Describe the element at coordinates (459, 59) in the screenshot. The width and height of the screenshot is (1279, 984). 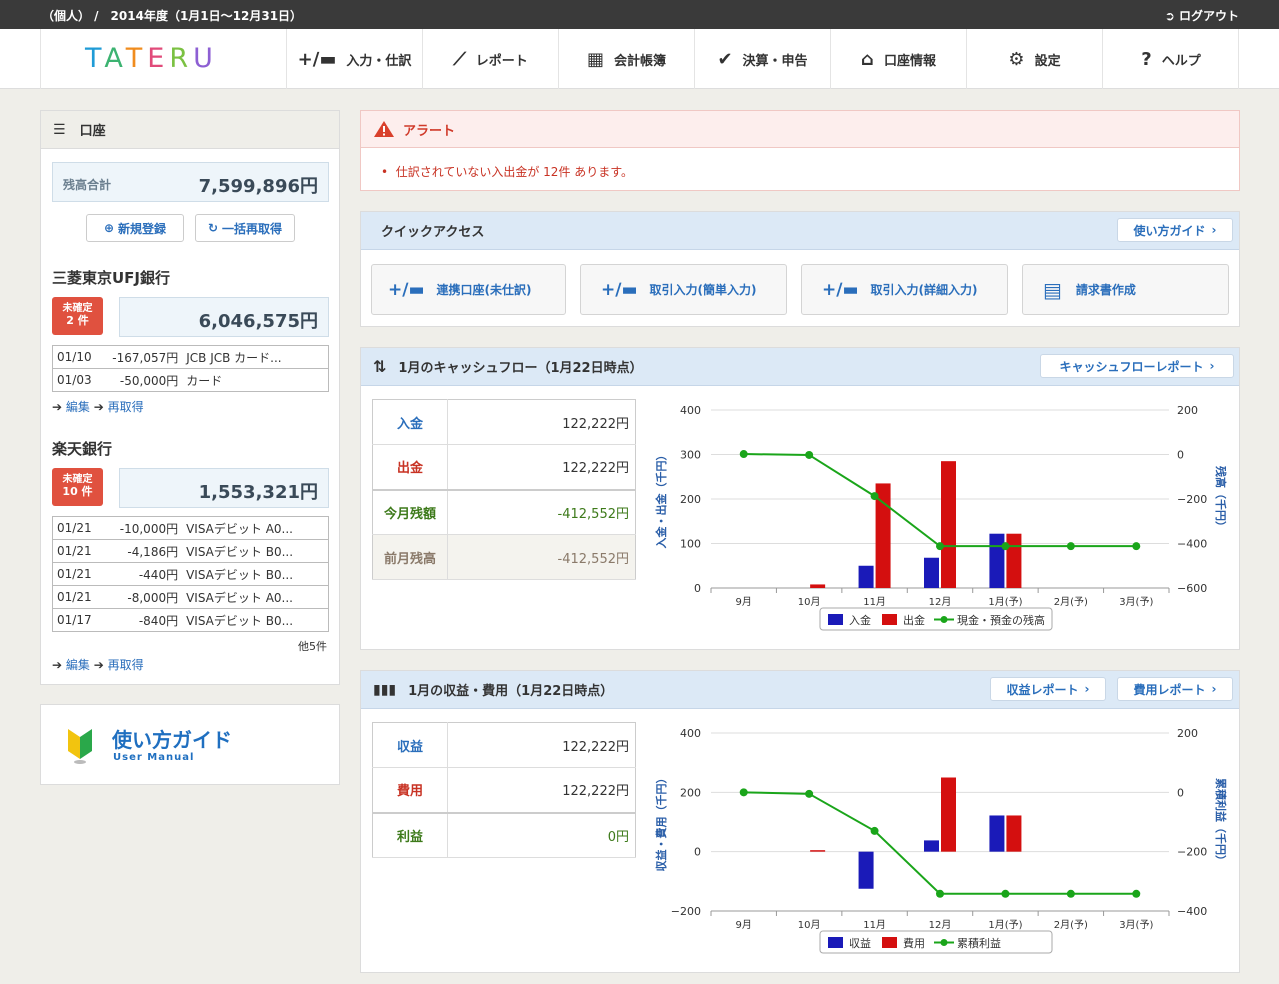
I see `chart-line-icon: ⟋` at that location.